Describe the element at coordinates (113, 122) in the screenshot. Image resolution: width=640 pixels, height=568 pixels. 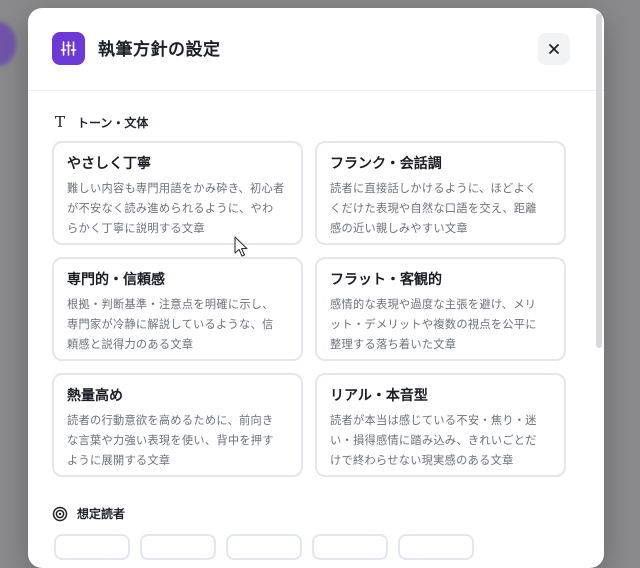
I see `tone-section-label: トーン・文体` at that location.